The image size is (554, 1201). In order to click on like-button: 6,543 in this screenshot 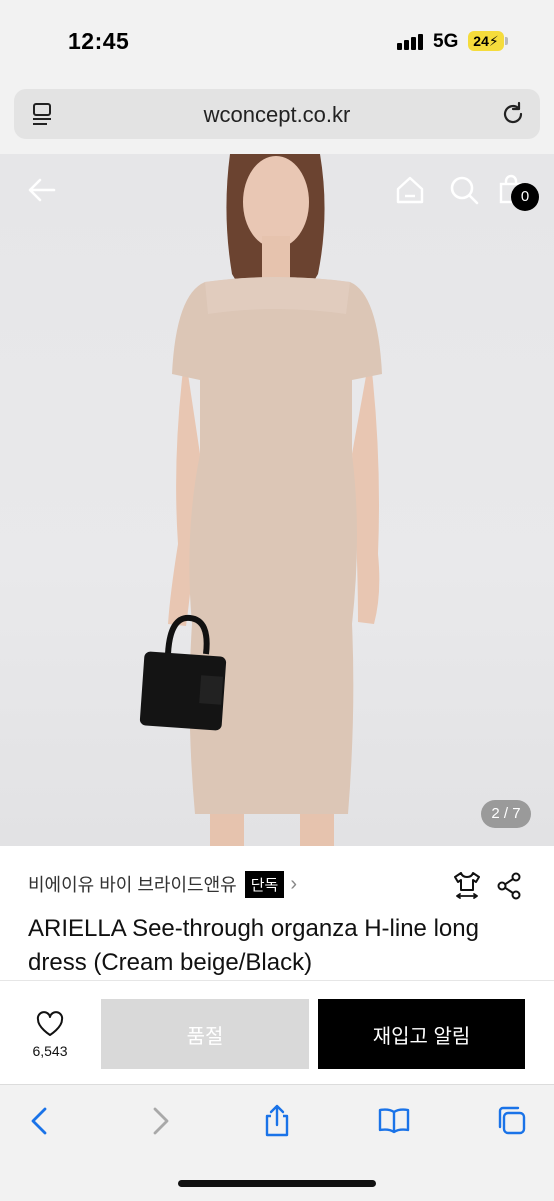, I will do `click(50, 1035)`.